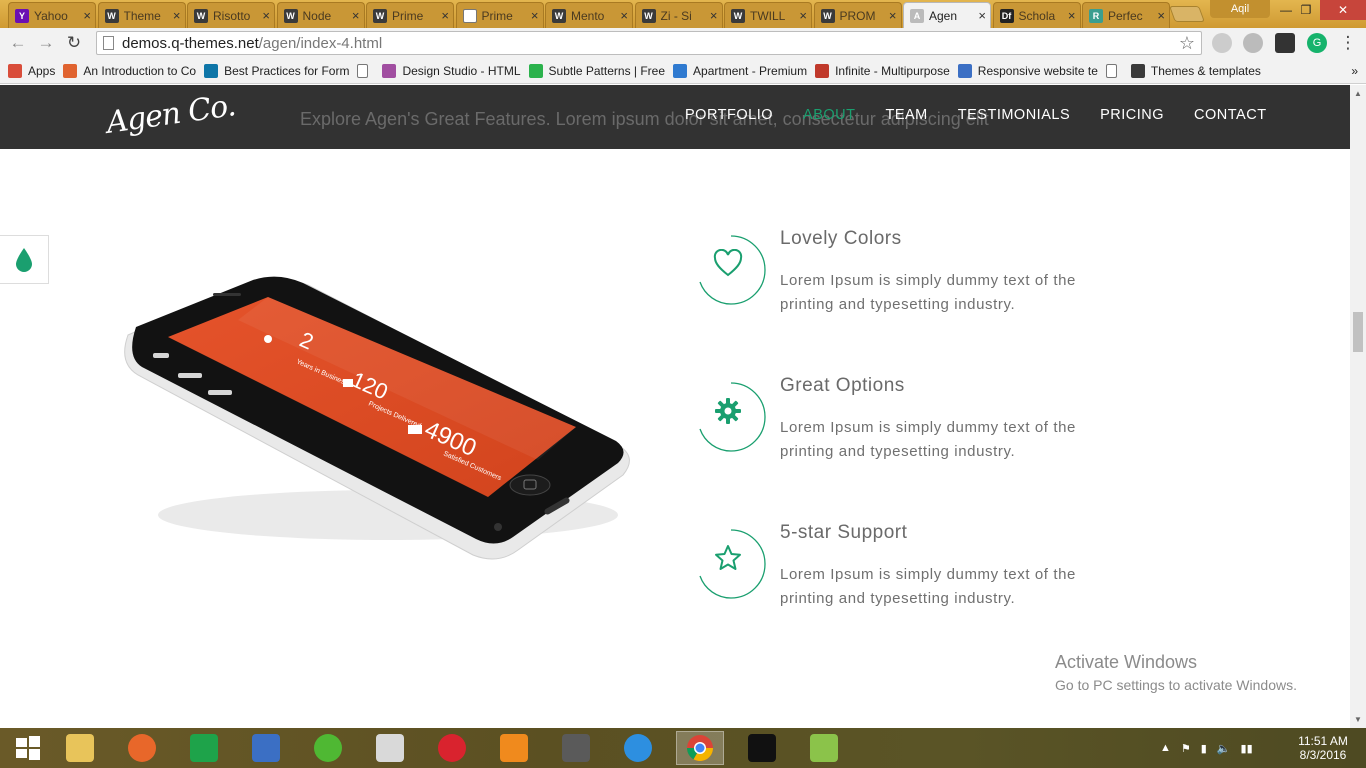 This screenshot has width=1366, height=768. What do you see at coordinates (824, 748) in the screenshot?
I see `bluestacks-icon` at bounding box center [824, 748].